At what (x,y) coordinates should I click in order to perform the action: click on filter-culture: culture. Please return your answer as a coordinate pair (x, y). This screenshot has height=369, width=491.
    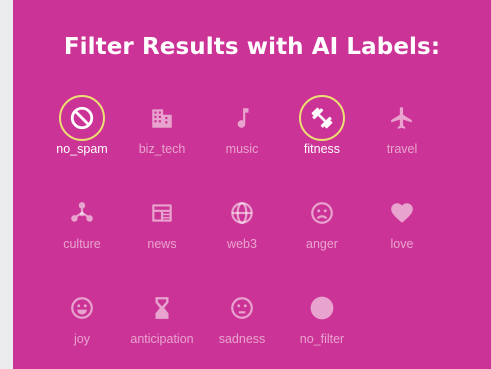
    Looking at the image, I should click on (82, 237).